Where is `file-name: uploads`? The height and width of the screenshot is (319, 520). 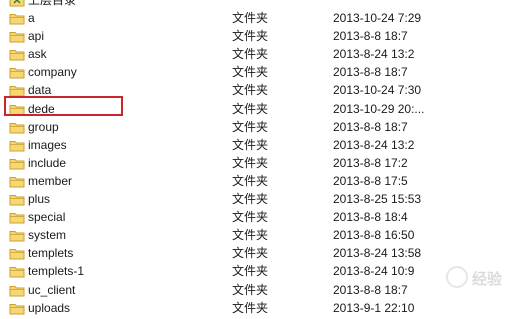
file-name: uploads is located at coordinates (49, 307).